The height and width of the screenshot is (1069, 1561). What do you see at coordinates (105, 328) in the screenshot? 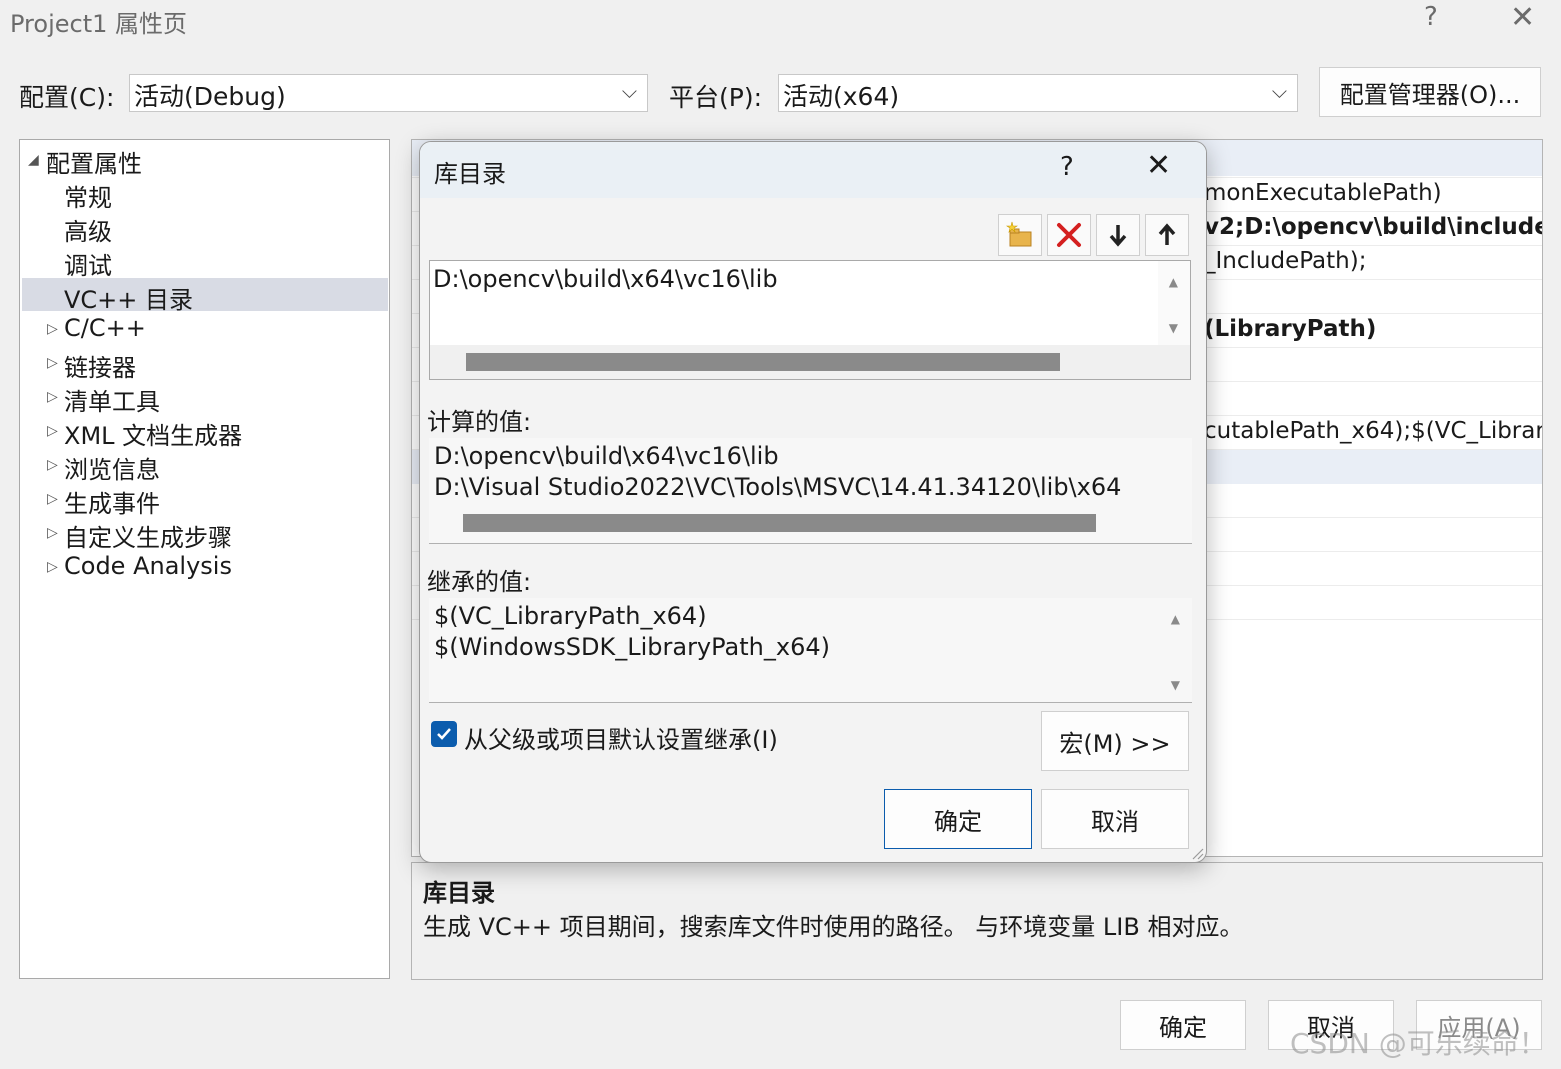
I see `tree-item-c-cpp: C/C++` at bounding box center [105, 328].